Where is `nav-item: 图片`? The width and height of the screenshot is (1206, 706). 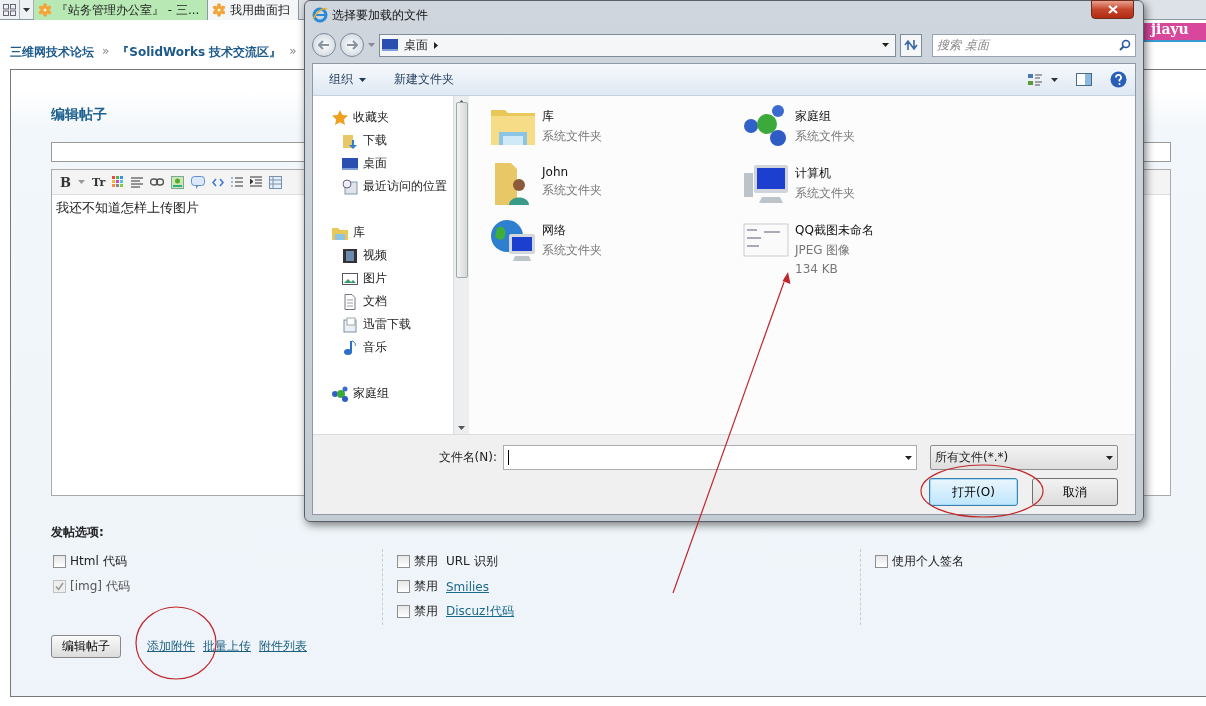
nav-item: 图片 is located at coordinates (383, 278).